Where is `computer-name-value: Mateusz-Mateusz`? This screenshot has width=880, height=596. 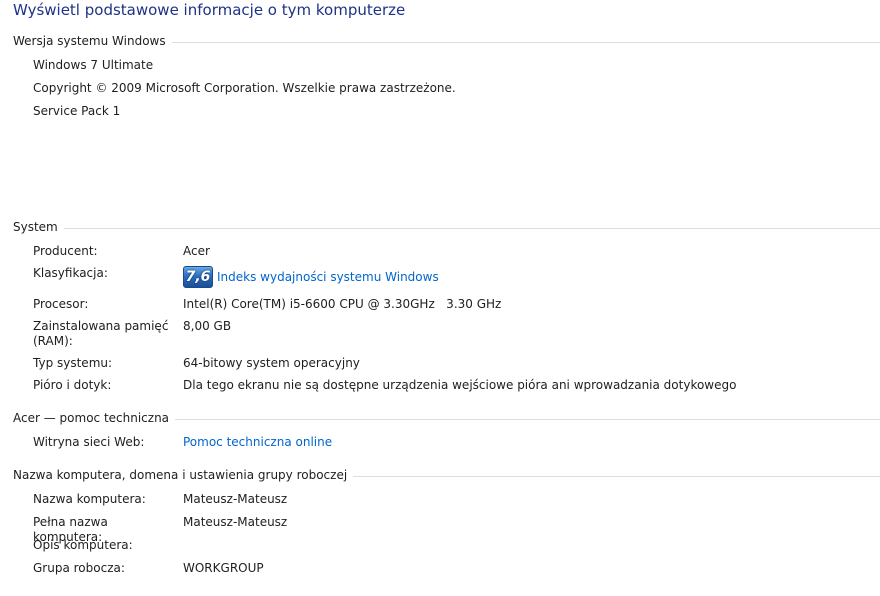
computer-name-value: Mateusz-Mateusz is located at coordinates (235, 499).